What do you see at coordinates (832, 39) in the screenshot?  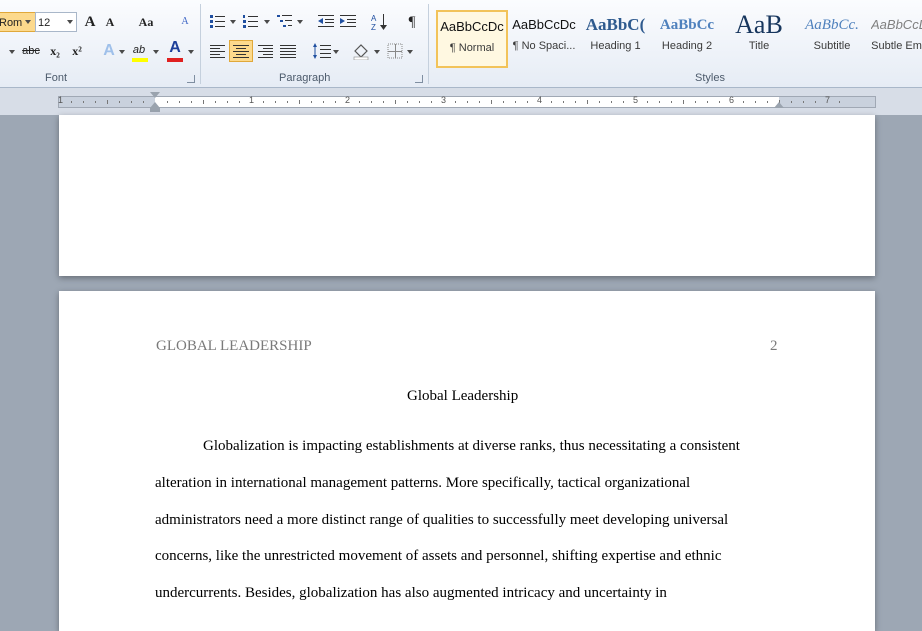 I see `style-subtitle: AaBbCc. Subtitle` at bounding box center [832, 39].